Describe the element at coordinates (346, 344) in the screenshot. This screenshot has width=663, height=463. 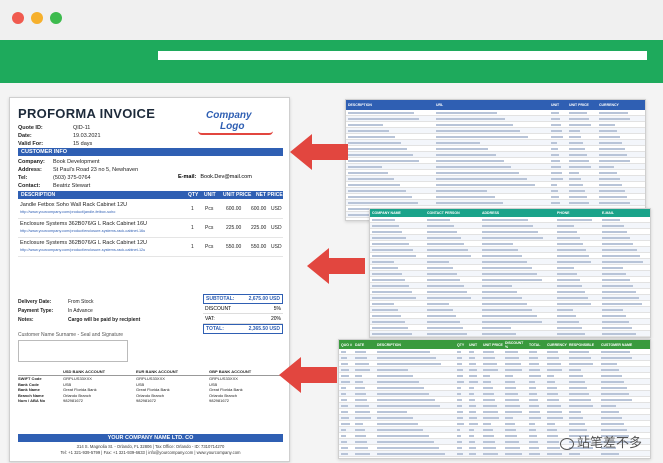
I see `sheet3-col: QUO #` at that location.